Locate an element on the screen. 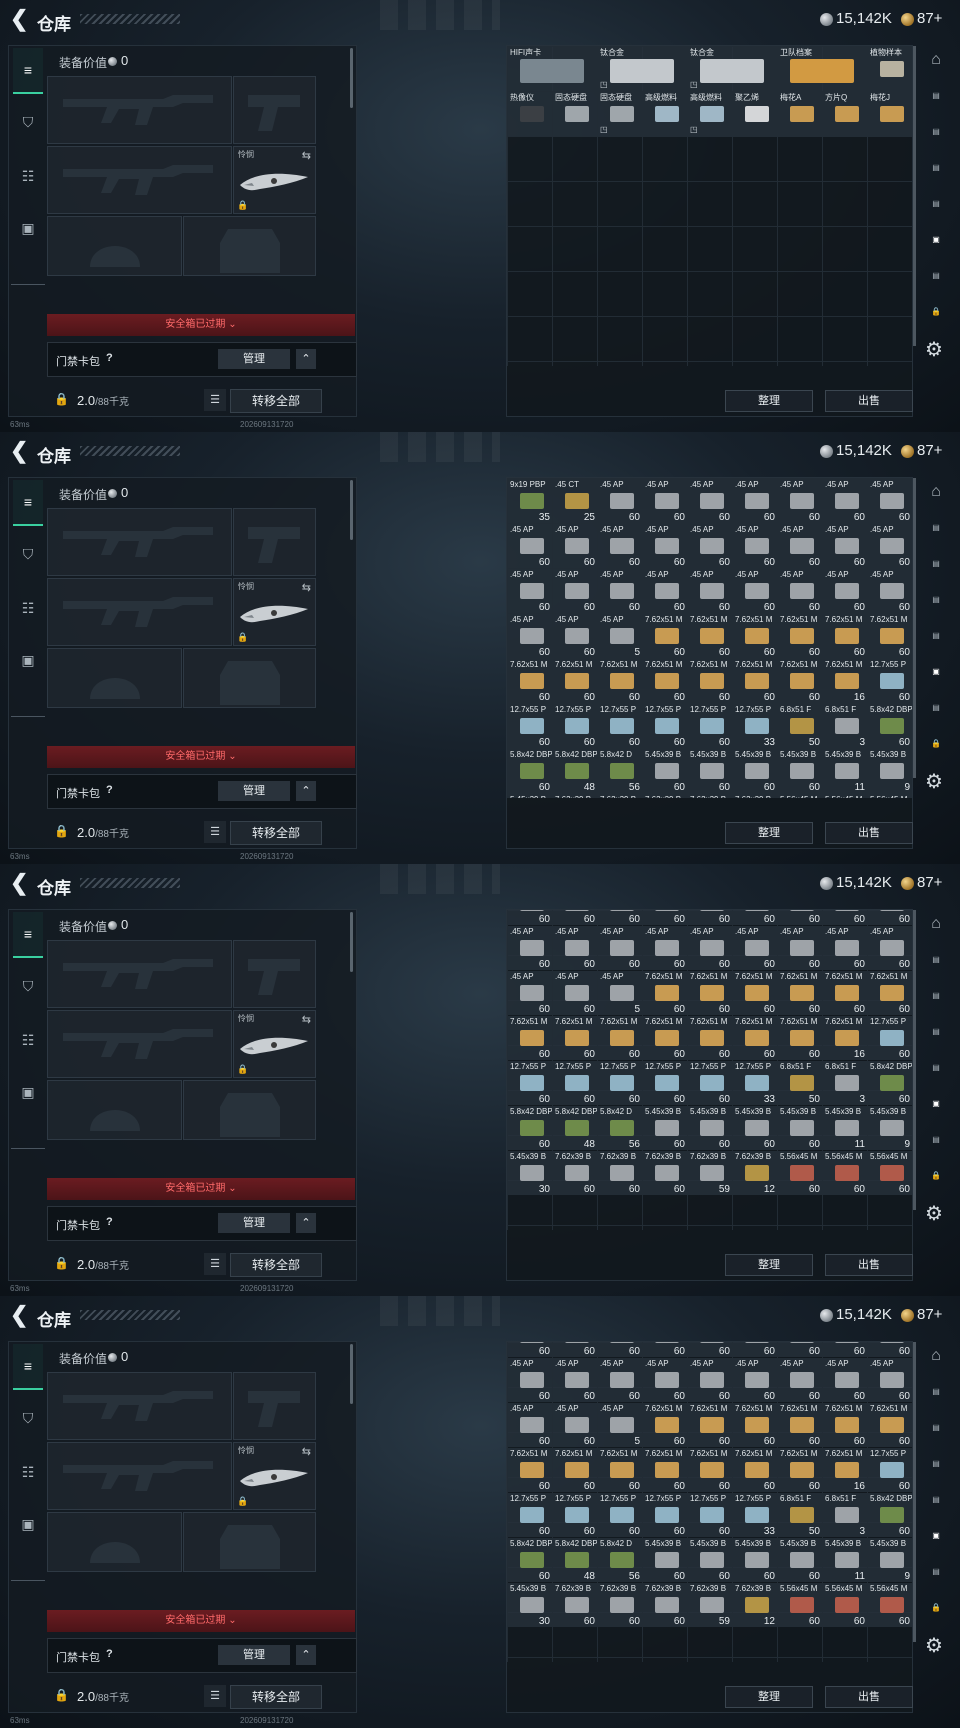 Image resolution: width=960 pixels, height=1728 pixels. stash-item: 5.8x42 DBP10+P 48 is located at coordinates (575, 1128).